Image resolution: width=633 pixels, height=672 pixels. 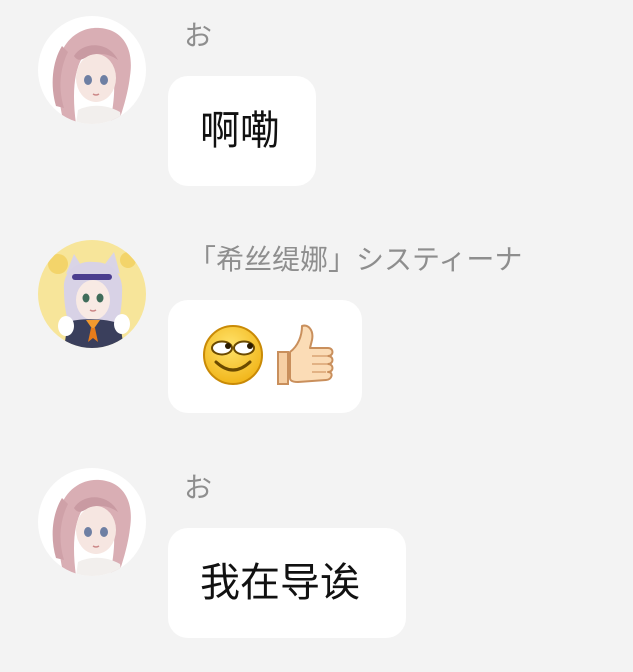 I want to click on message-text: 啊嘞, so click(x=240, y=131).